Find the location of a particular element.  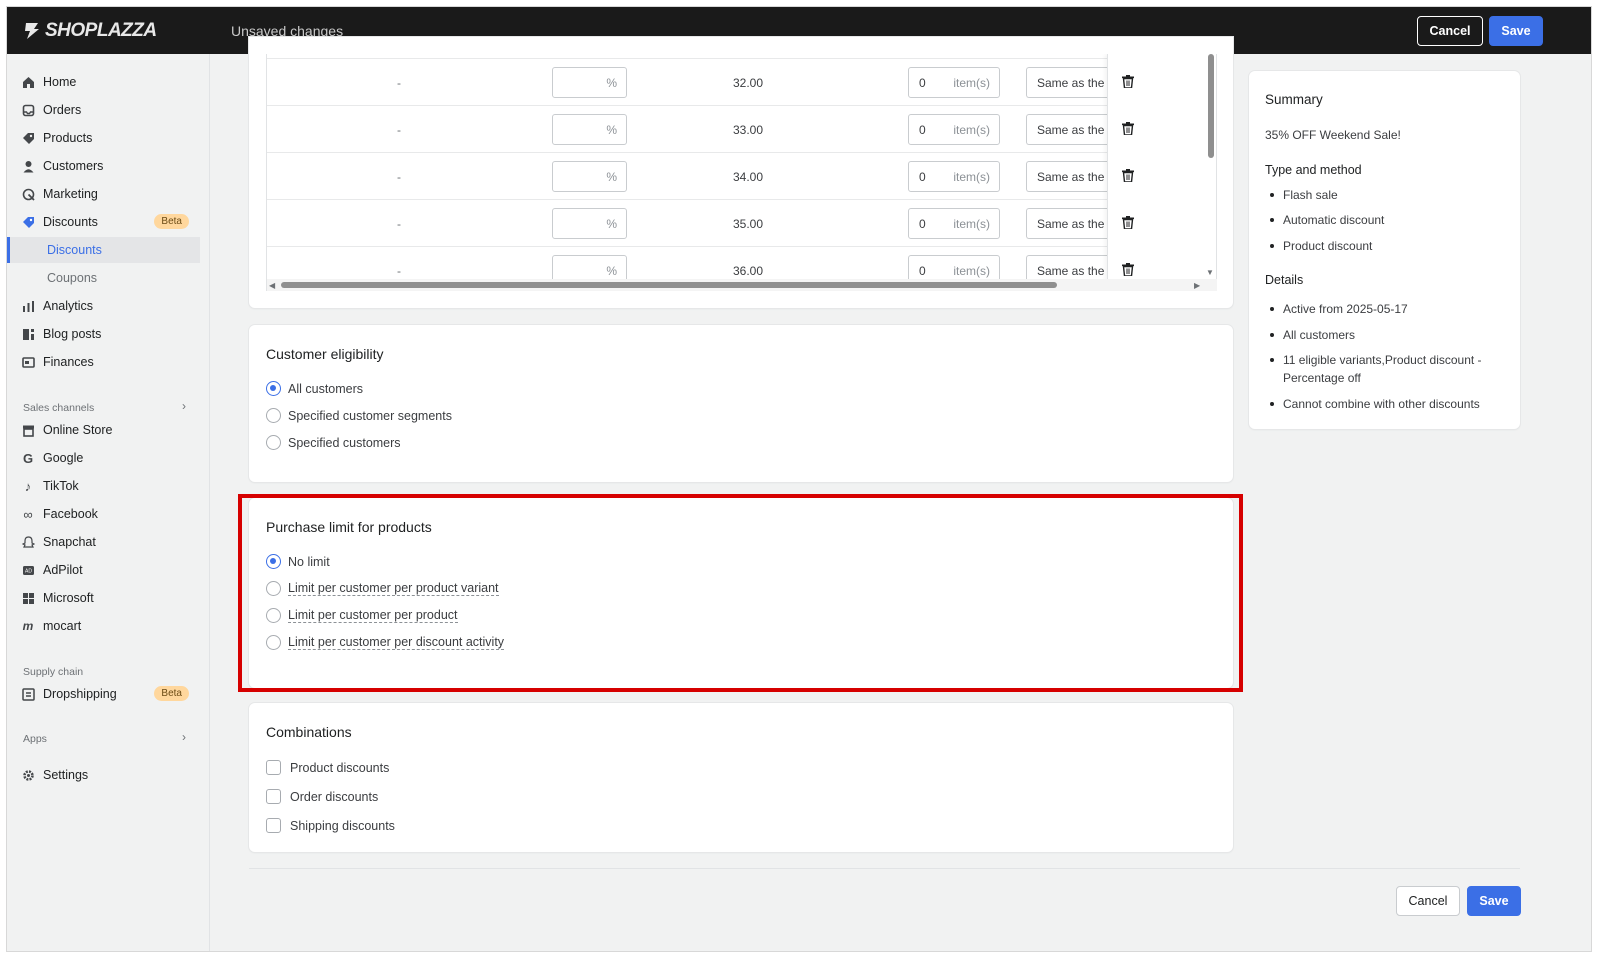

checkbox-product-discounts: Product discounts is located at coordinates (327, 767).